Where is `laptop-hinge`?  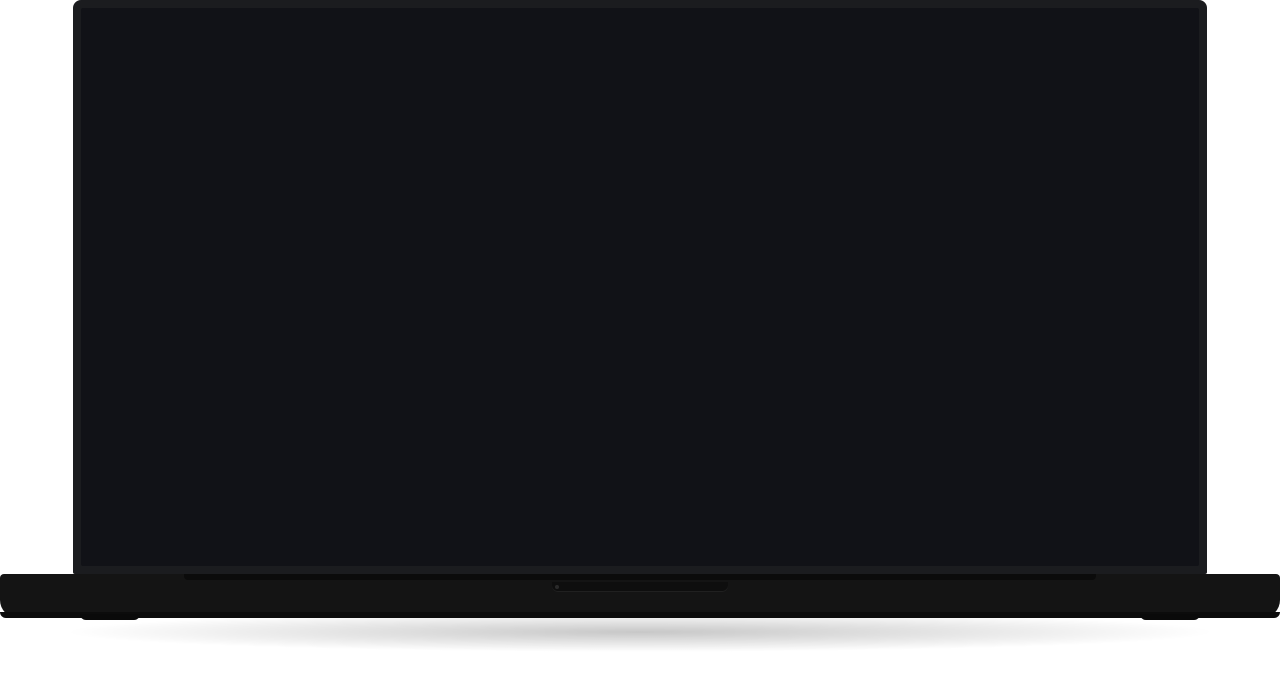
laptop-hinge is located at coordinates (640, 577).